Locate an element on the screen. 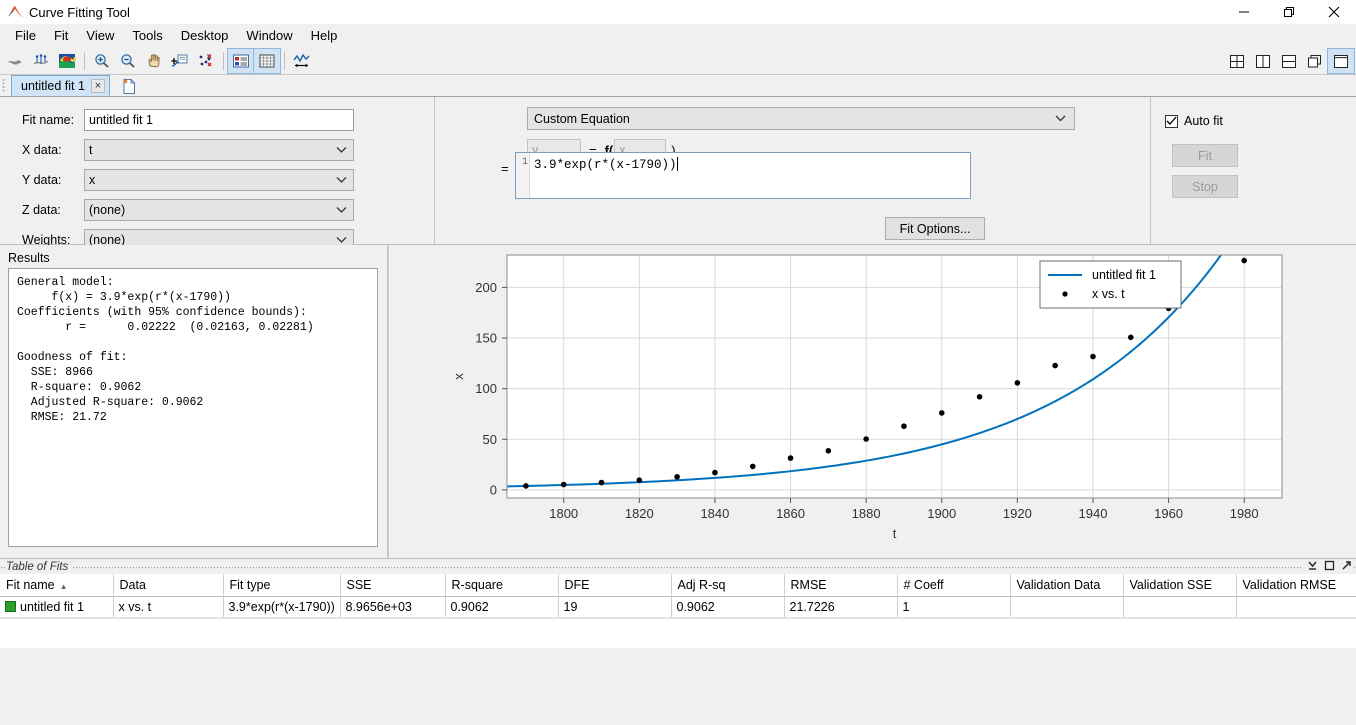  data-points-icon is located at coordinates (41, 61).